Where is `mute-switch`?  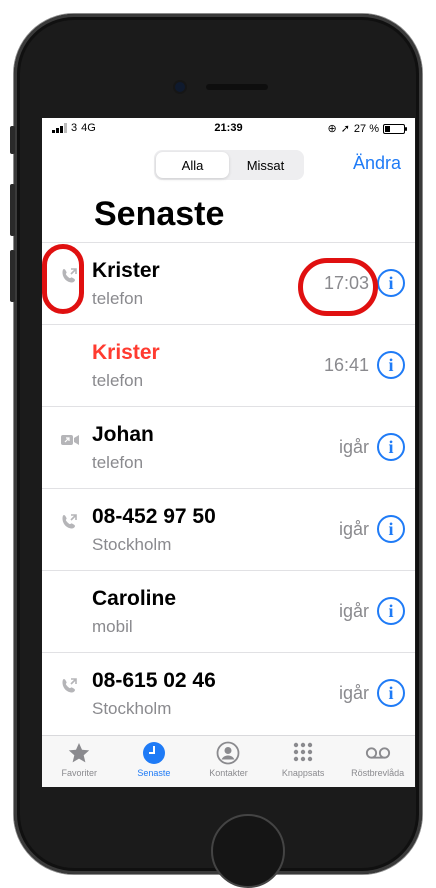
mute-switch is located at coordinates (12, 140).